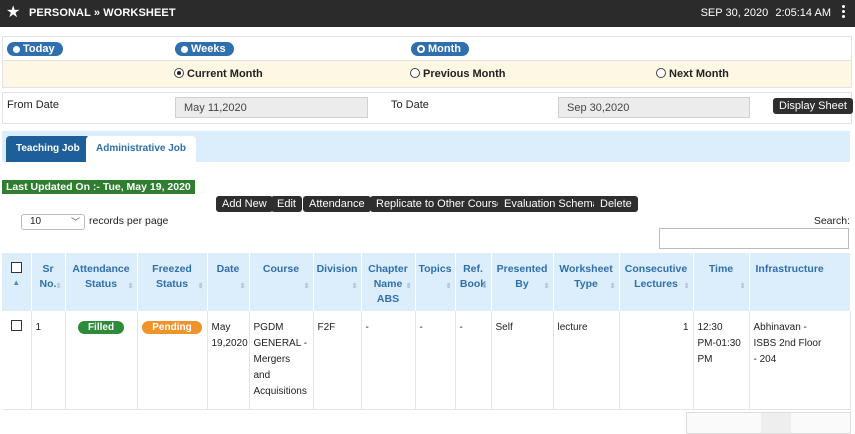  I want to click on period-weeks-option: Weeks, so click(204, 49).